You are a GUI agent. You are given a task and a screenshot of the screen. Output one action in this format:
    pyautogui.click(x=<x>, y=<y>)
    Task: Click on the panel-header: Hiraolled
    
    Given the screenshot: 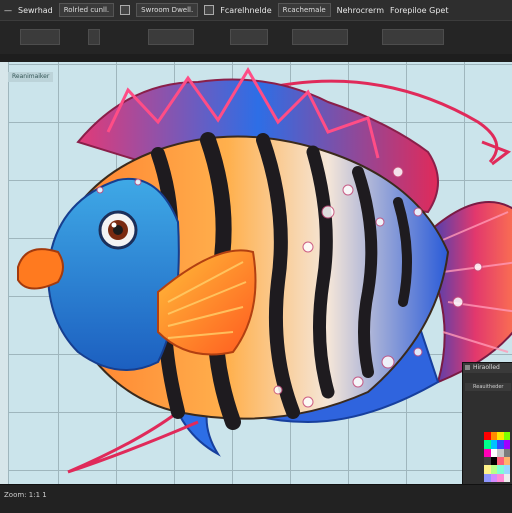 What is the action you would take?
    pyautogui.click(x=487, y=368)
    